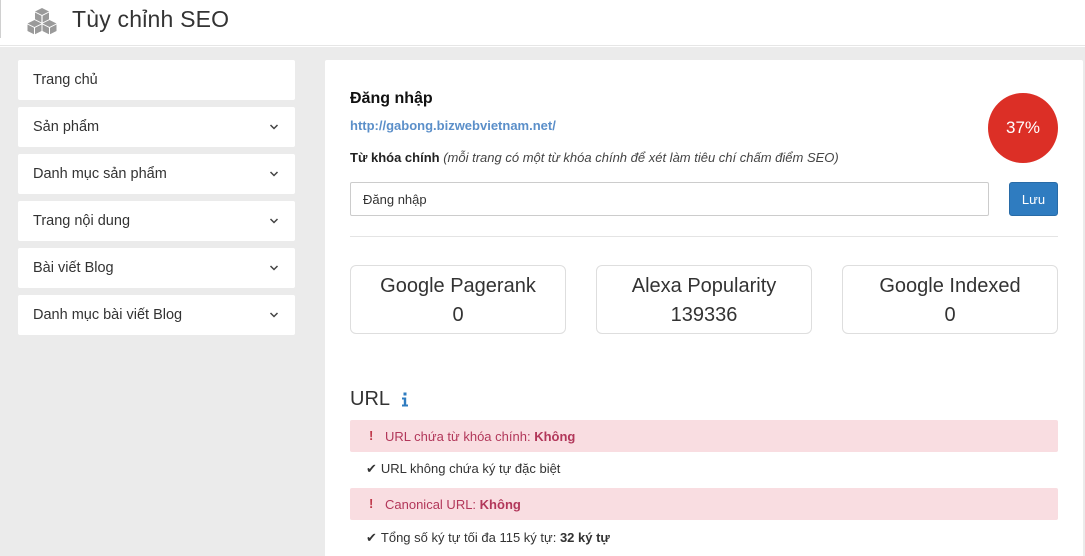 The image size is (1085, 556). I want to click on info-icon, so click(405, 399).